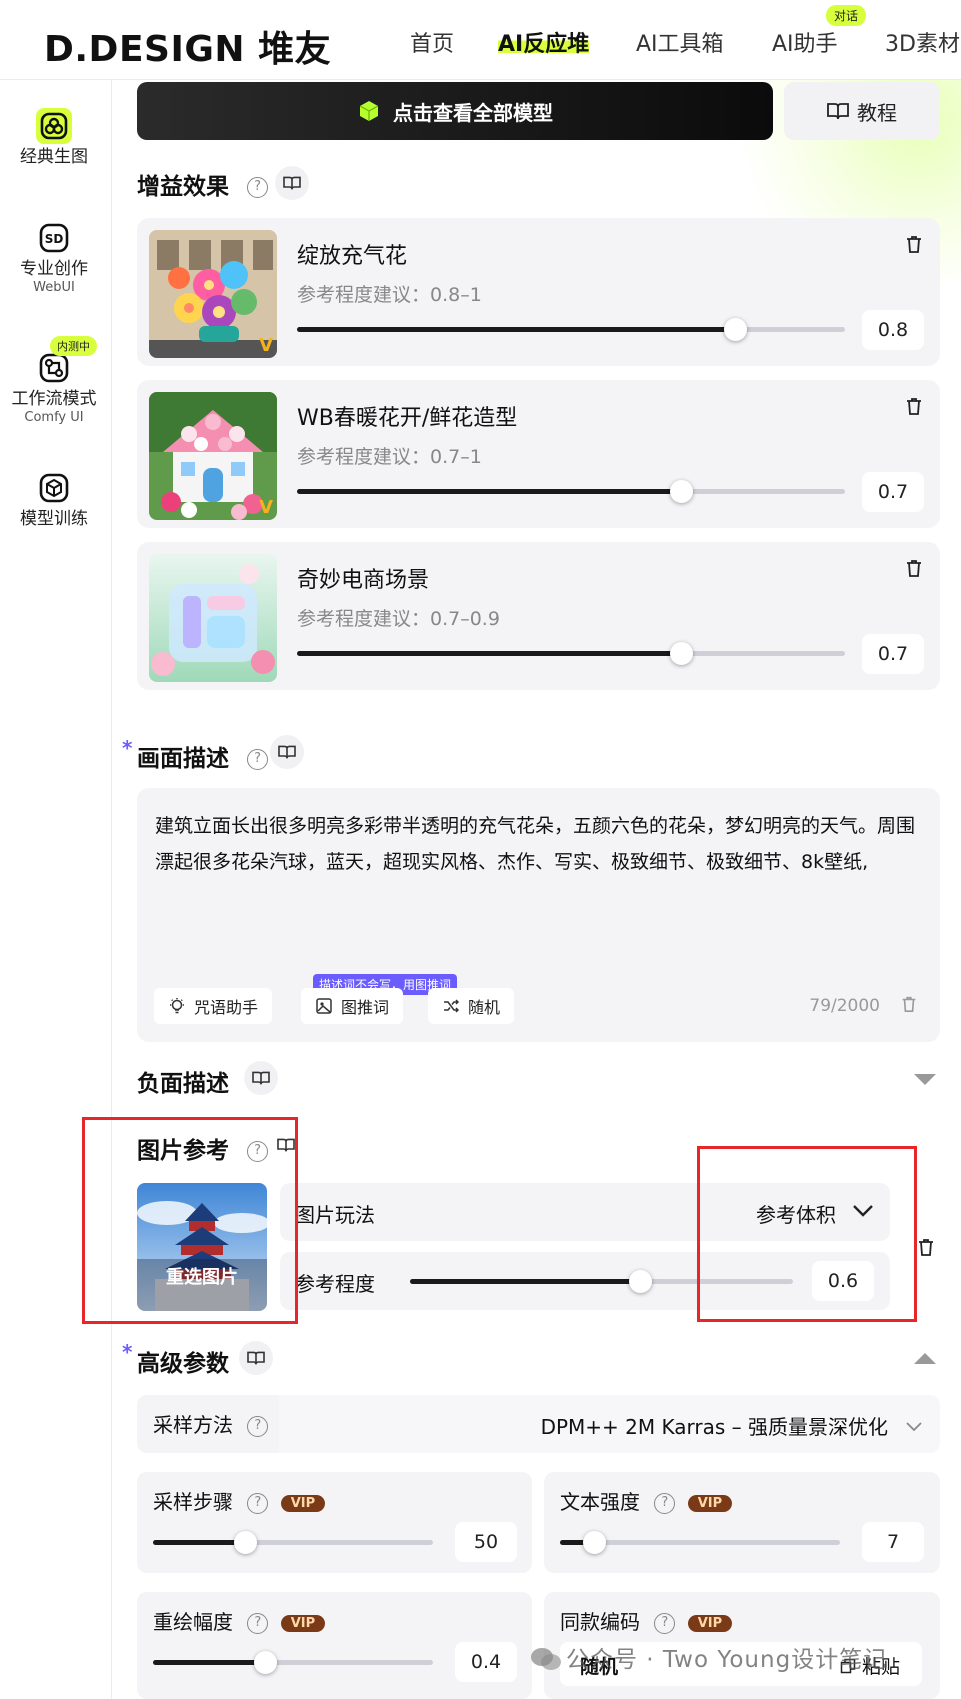  What do you see at coordinates (727, 1660) in the screenshot?
I see `watermark-text: 公众号 · Two Young设计笔记` at bounding box center [727, 1660].